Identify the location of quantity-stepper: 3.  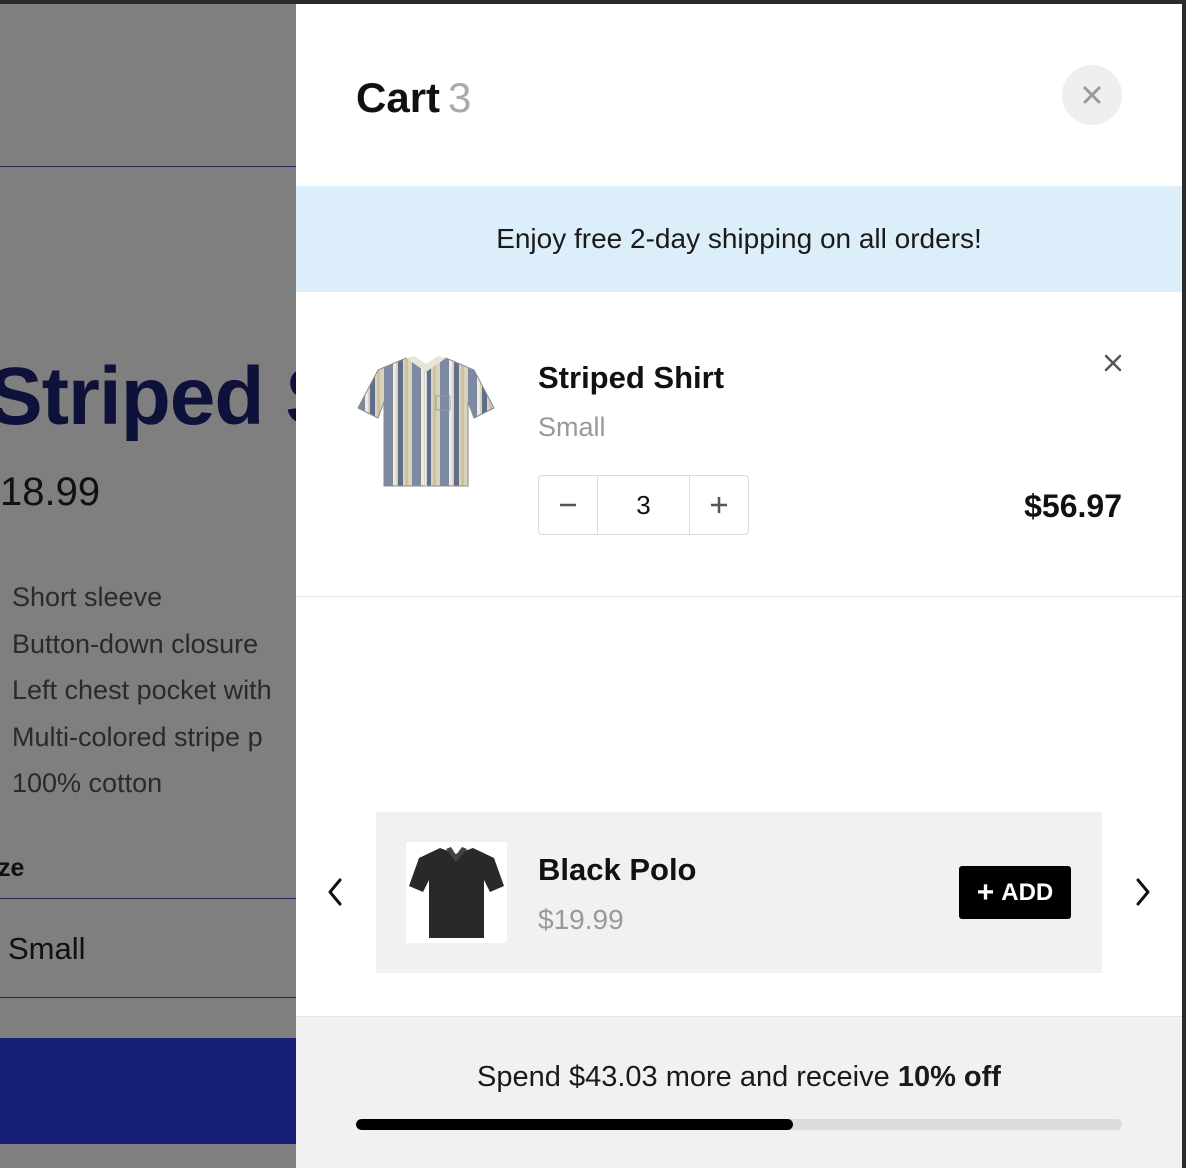
(643, 505).